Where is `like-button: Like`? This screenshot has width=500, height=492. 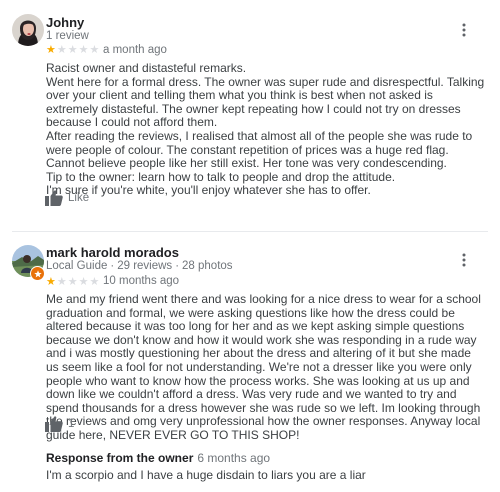
like-button: Like is located at coordinates (67, 198).